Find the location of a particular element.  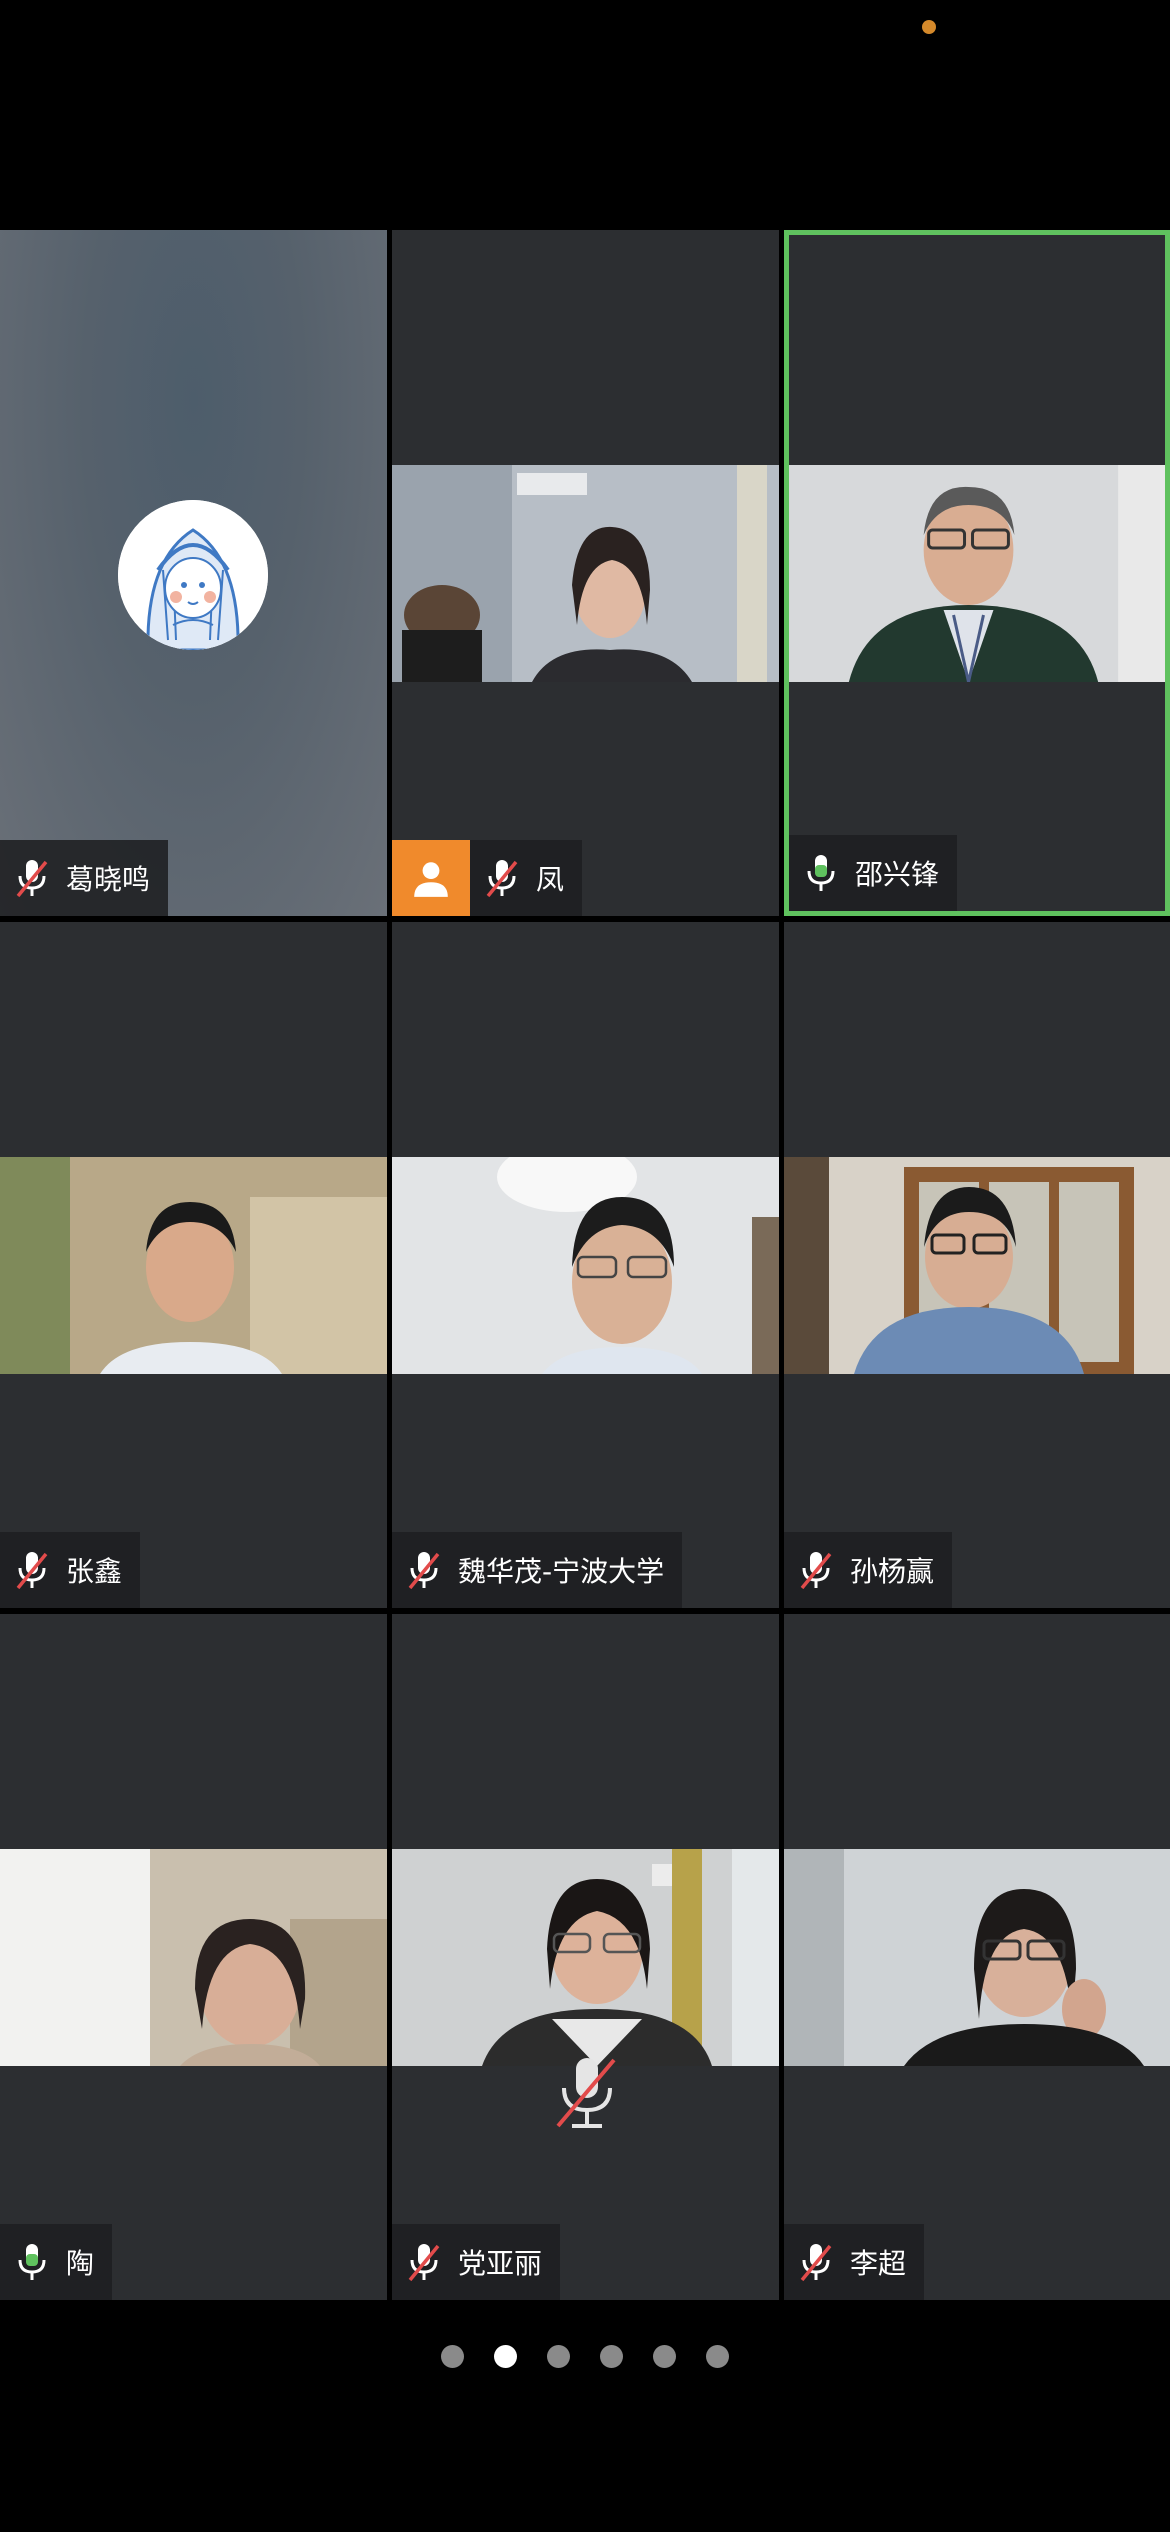

muted-mic-icon is located at coordinates (586, 2093).